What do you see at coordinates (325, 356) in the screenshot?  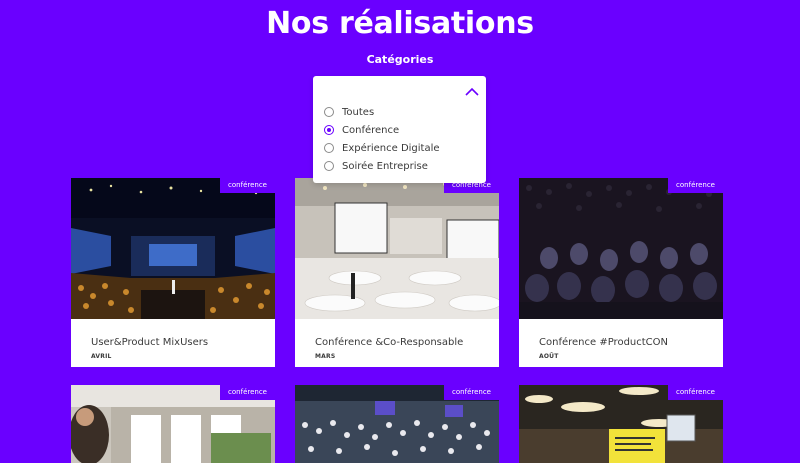 I see `card-month: MARS` at bounding box center [325, 356].